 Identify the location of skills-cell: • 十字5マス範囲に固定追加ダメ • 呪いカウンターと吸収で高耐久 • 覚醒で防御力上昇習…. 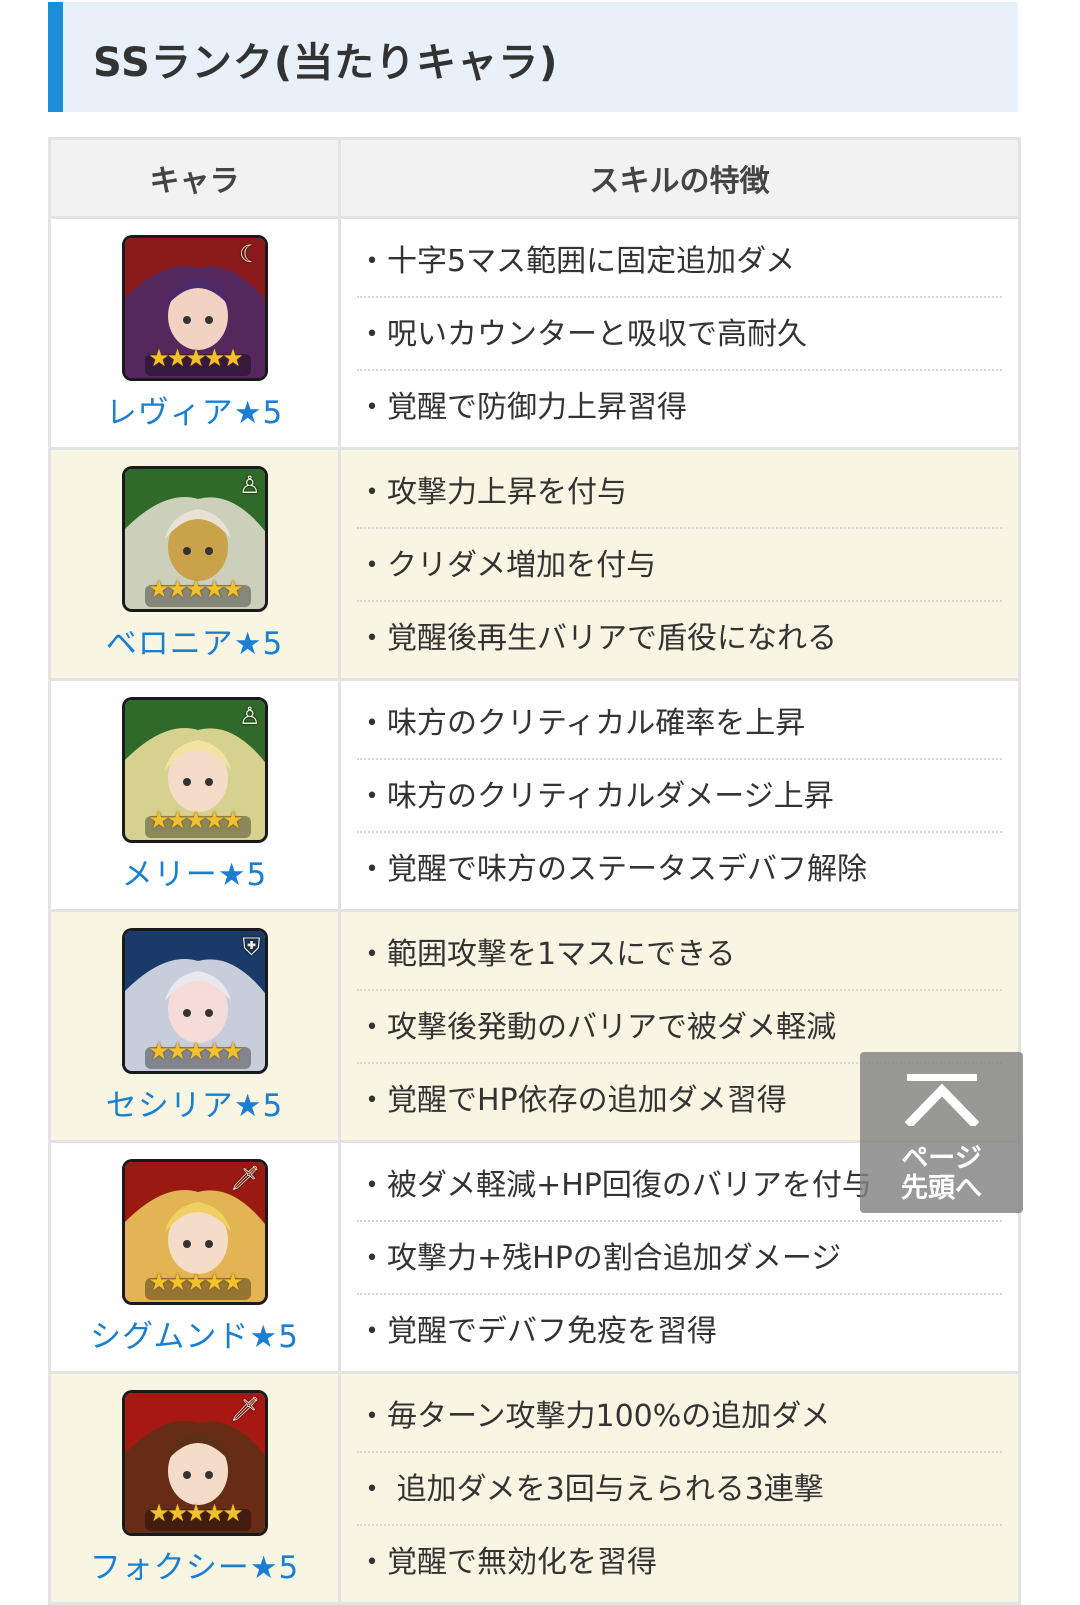
(679, 333).